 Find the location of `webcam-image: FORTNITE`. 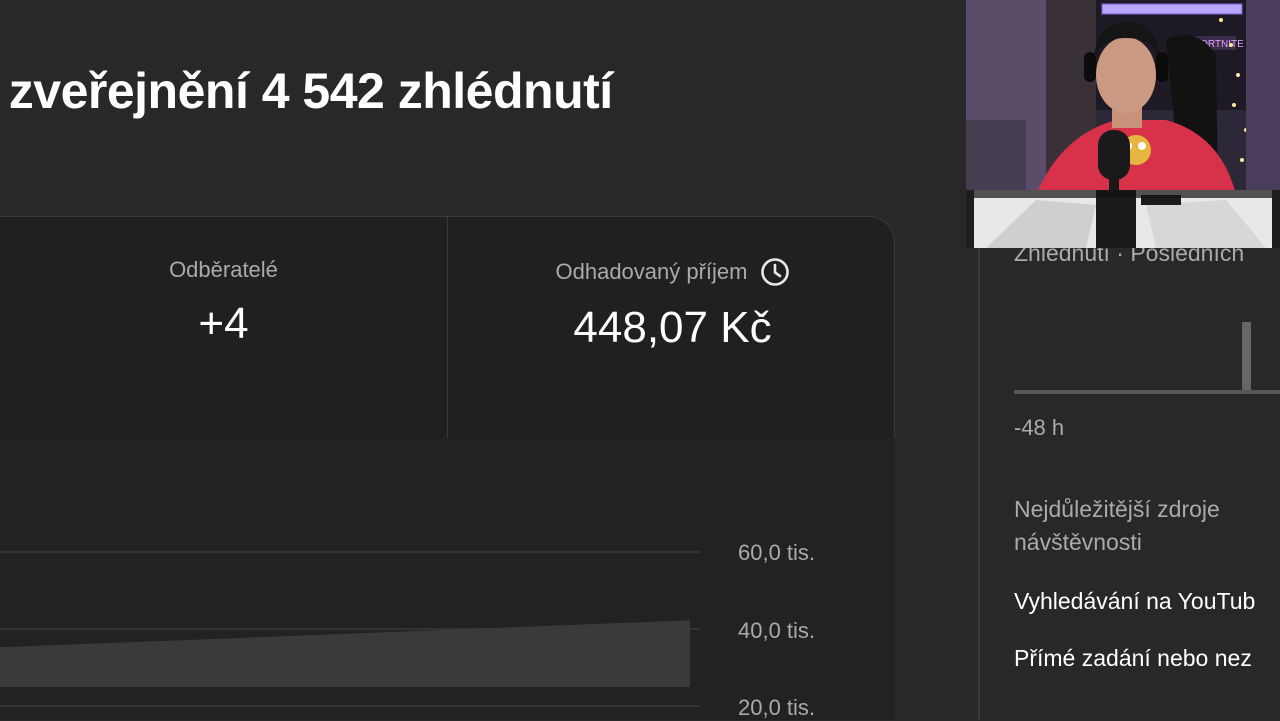

webcam-image: FORTNITE is located at coordinates (1123, 124).